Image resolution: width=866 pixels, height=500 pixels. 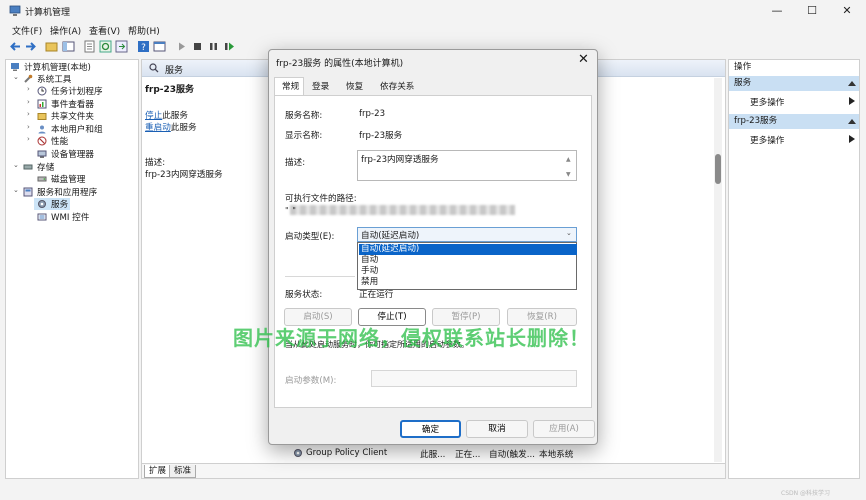 What do you see at coordinates (310, 237) in the screenshot?
I see `startup-type-label: 启动类型(E):` at bounding box center [310, 237].